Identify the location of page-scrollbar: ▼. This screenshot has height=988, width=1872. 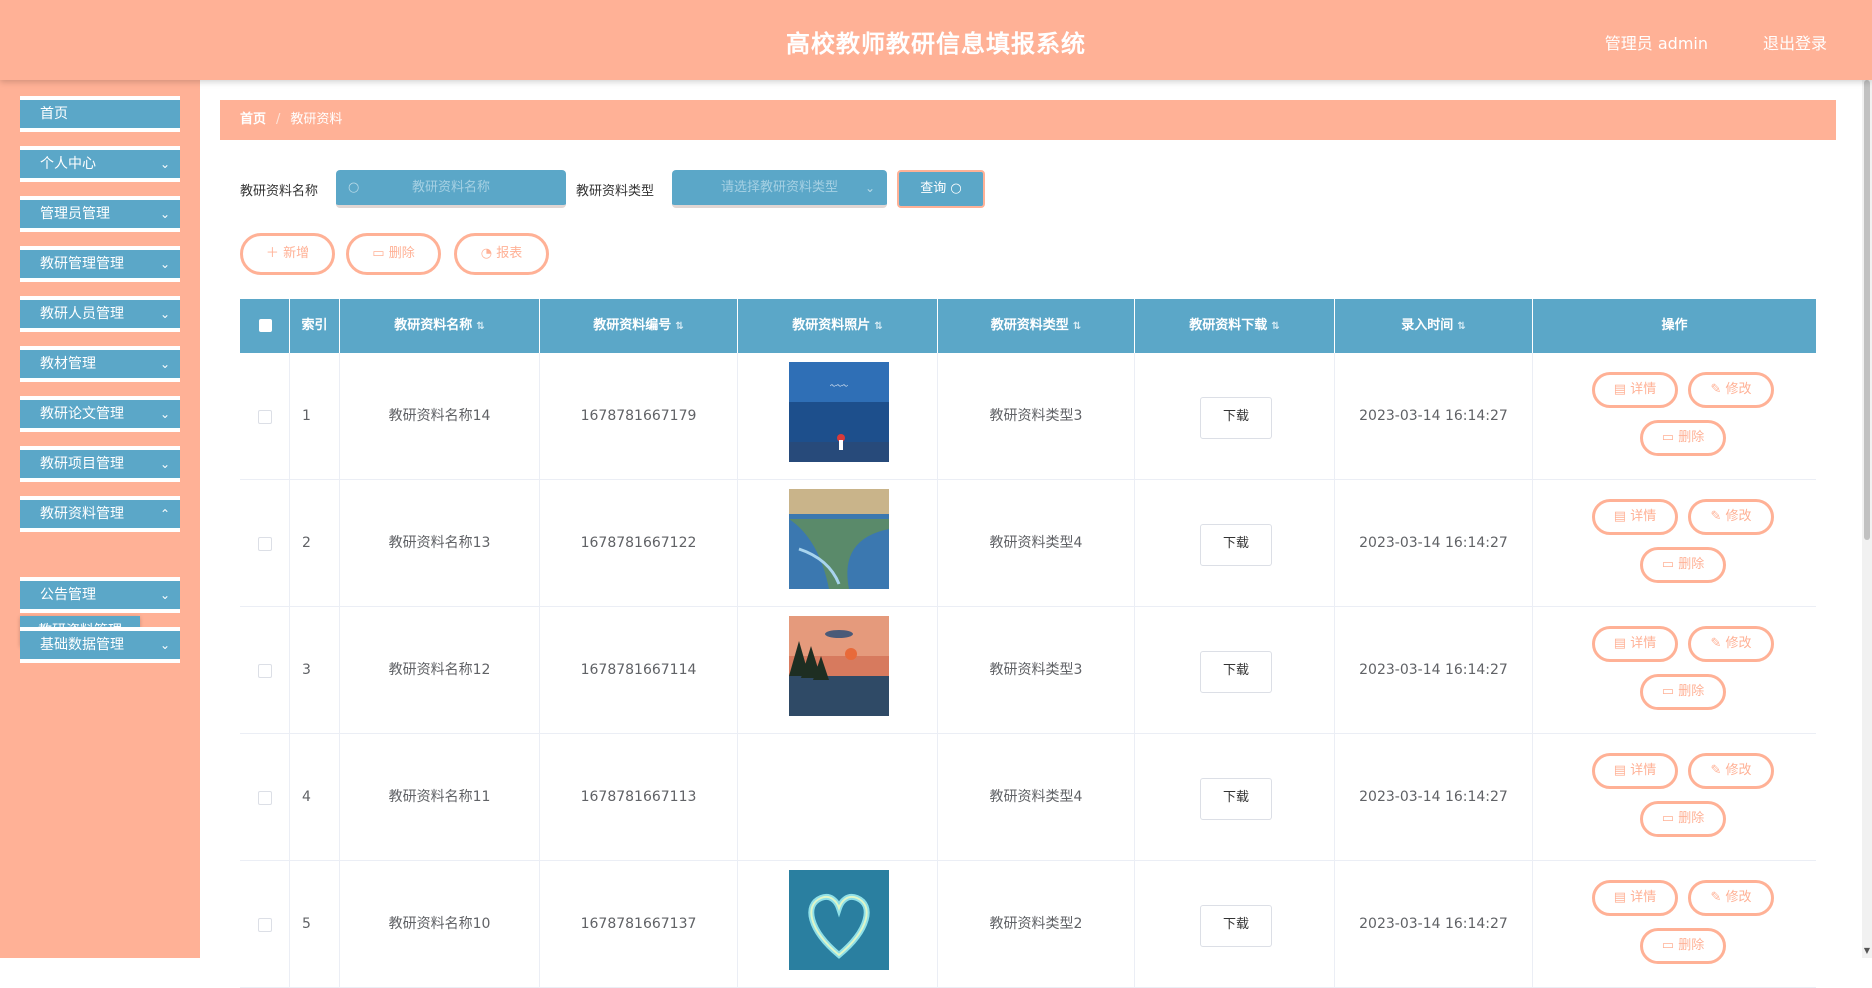
(1867, 519).